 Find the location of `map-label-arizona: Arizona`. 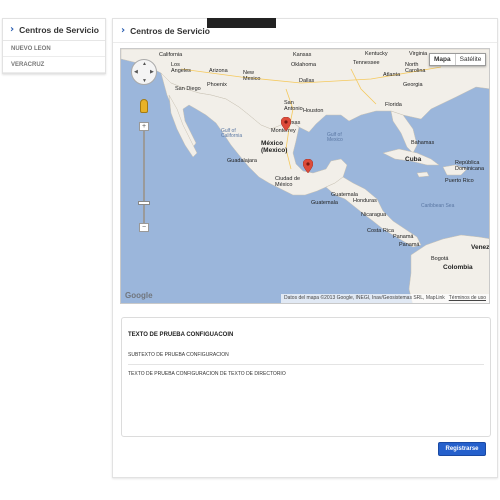

map-label-arizona: Arizona is located at coordinates (218, 71).